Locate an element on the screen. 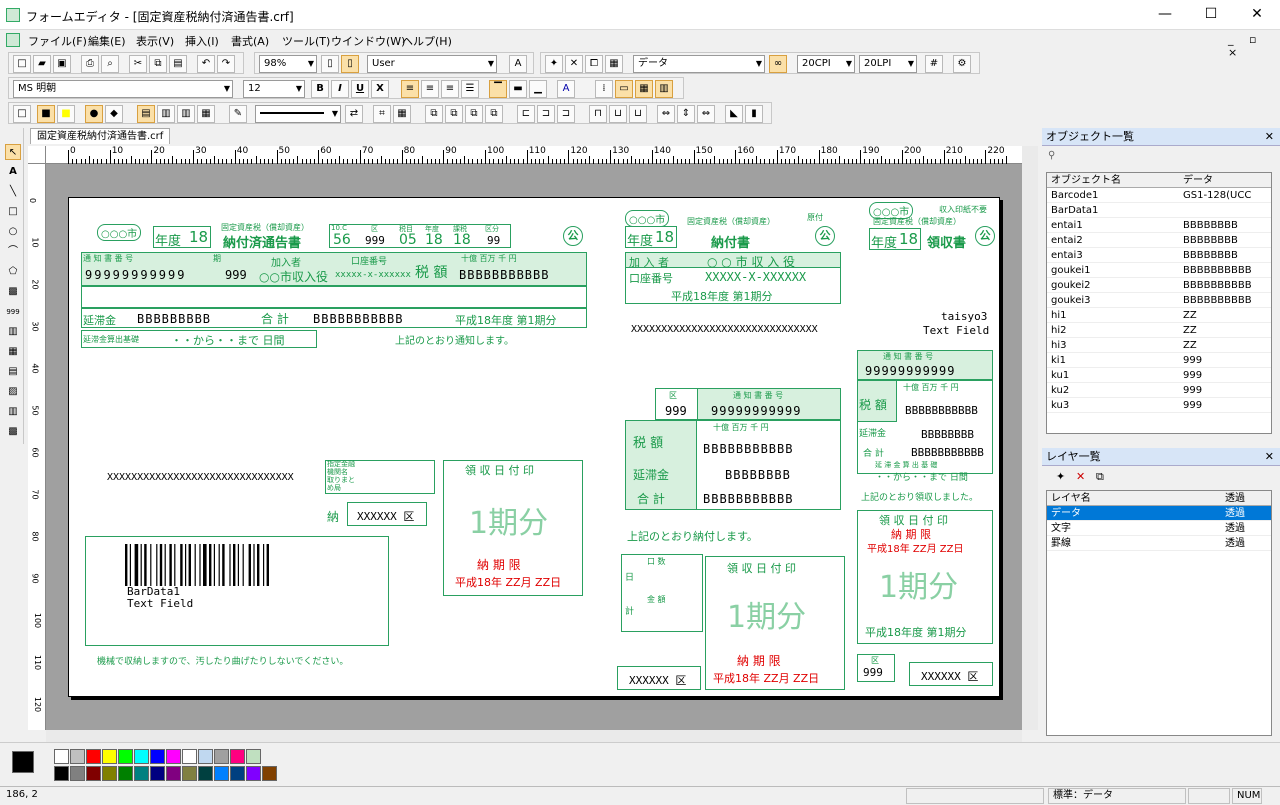  fg-color is located at coordinates (23, 762).